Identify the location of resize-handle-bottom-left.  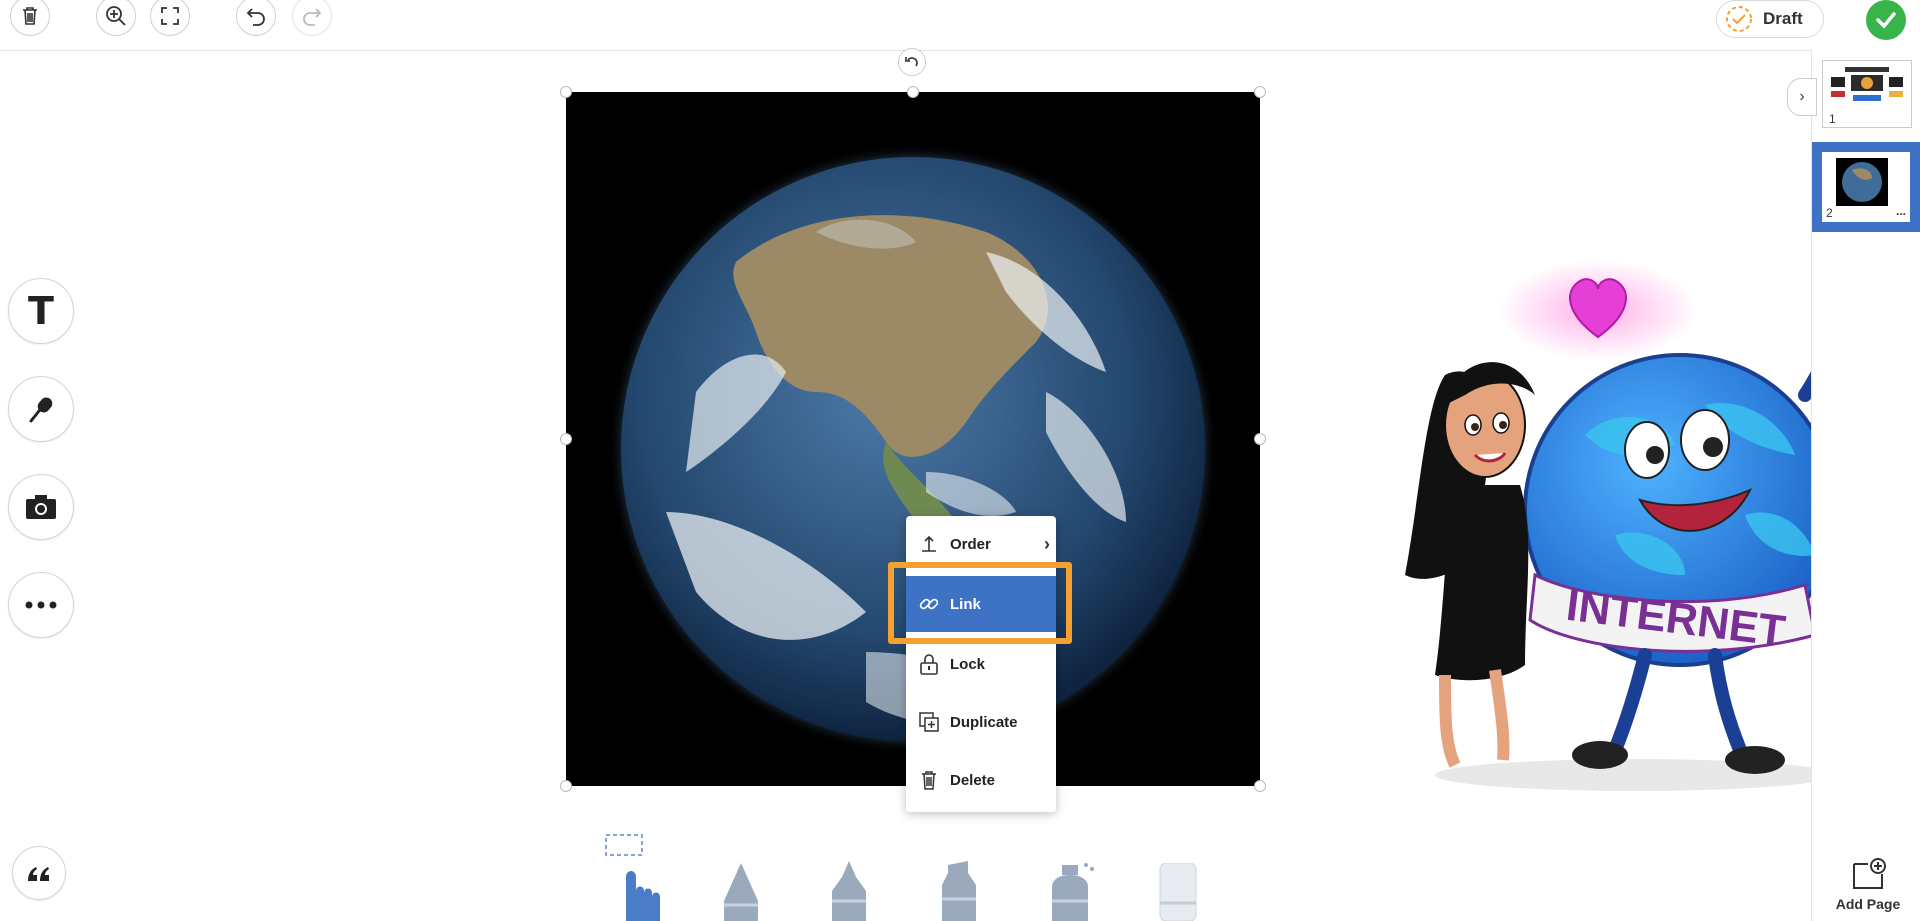
(566, 786).